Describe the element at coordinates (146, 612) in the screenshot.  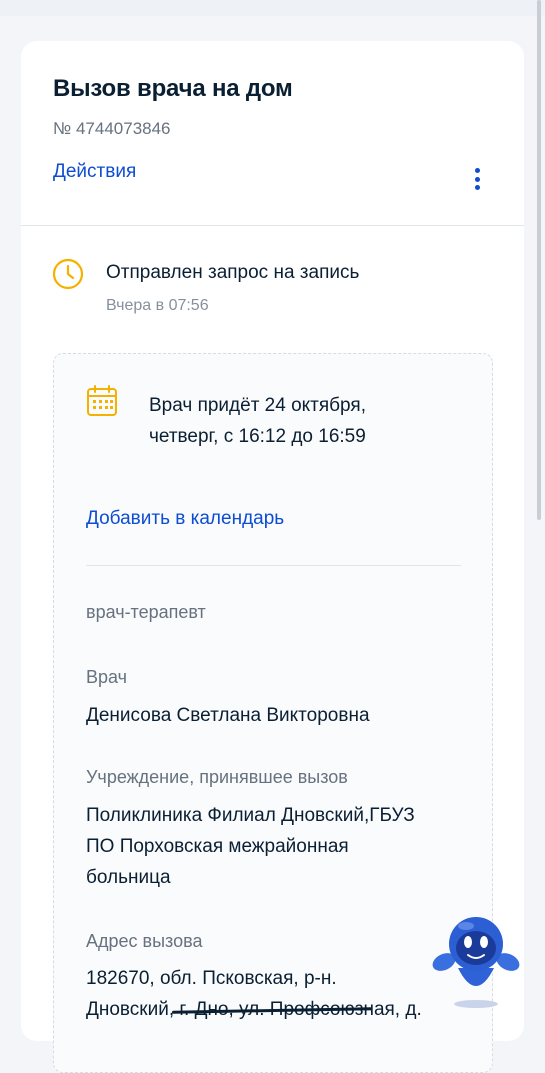
I see `specialty: врач-терапевт` at that location.